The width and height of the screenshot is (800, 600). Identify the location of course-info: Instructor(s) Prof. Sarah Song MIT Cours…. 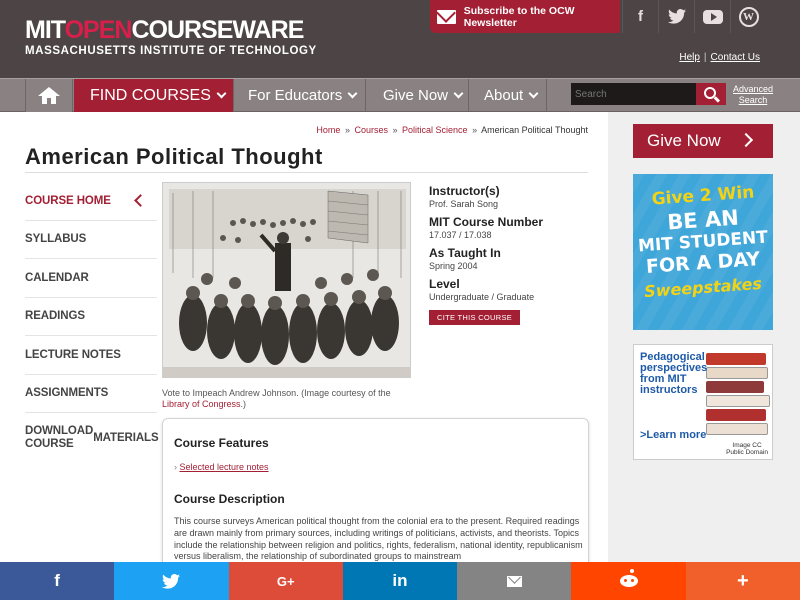
(514, 254).